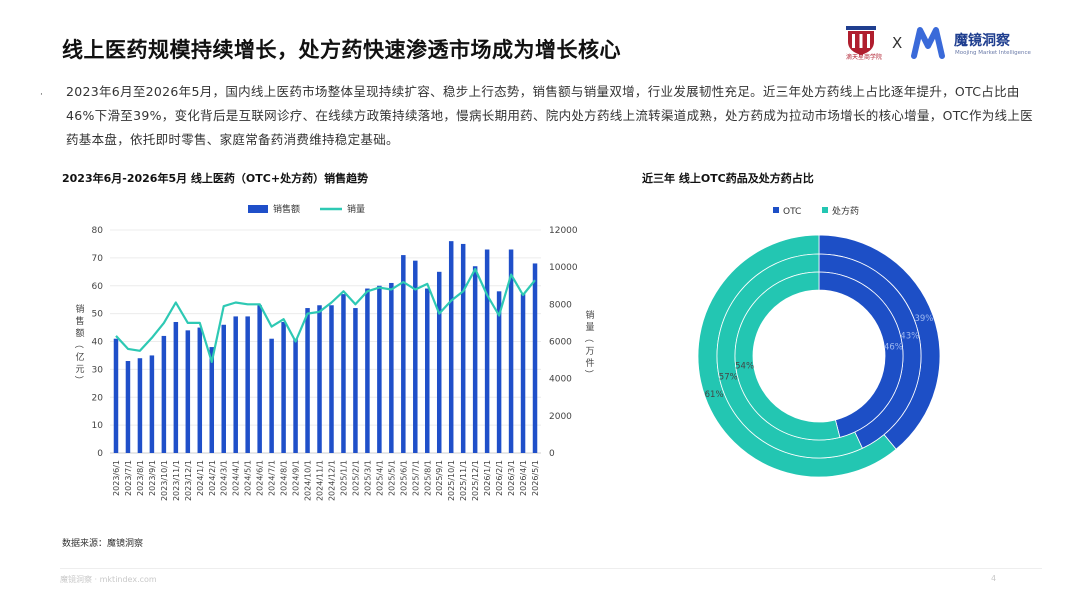 This screenshot has height=607, width=1080. I want to click on x-tick-label: 2025/6/1, so click(403, 478).